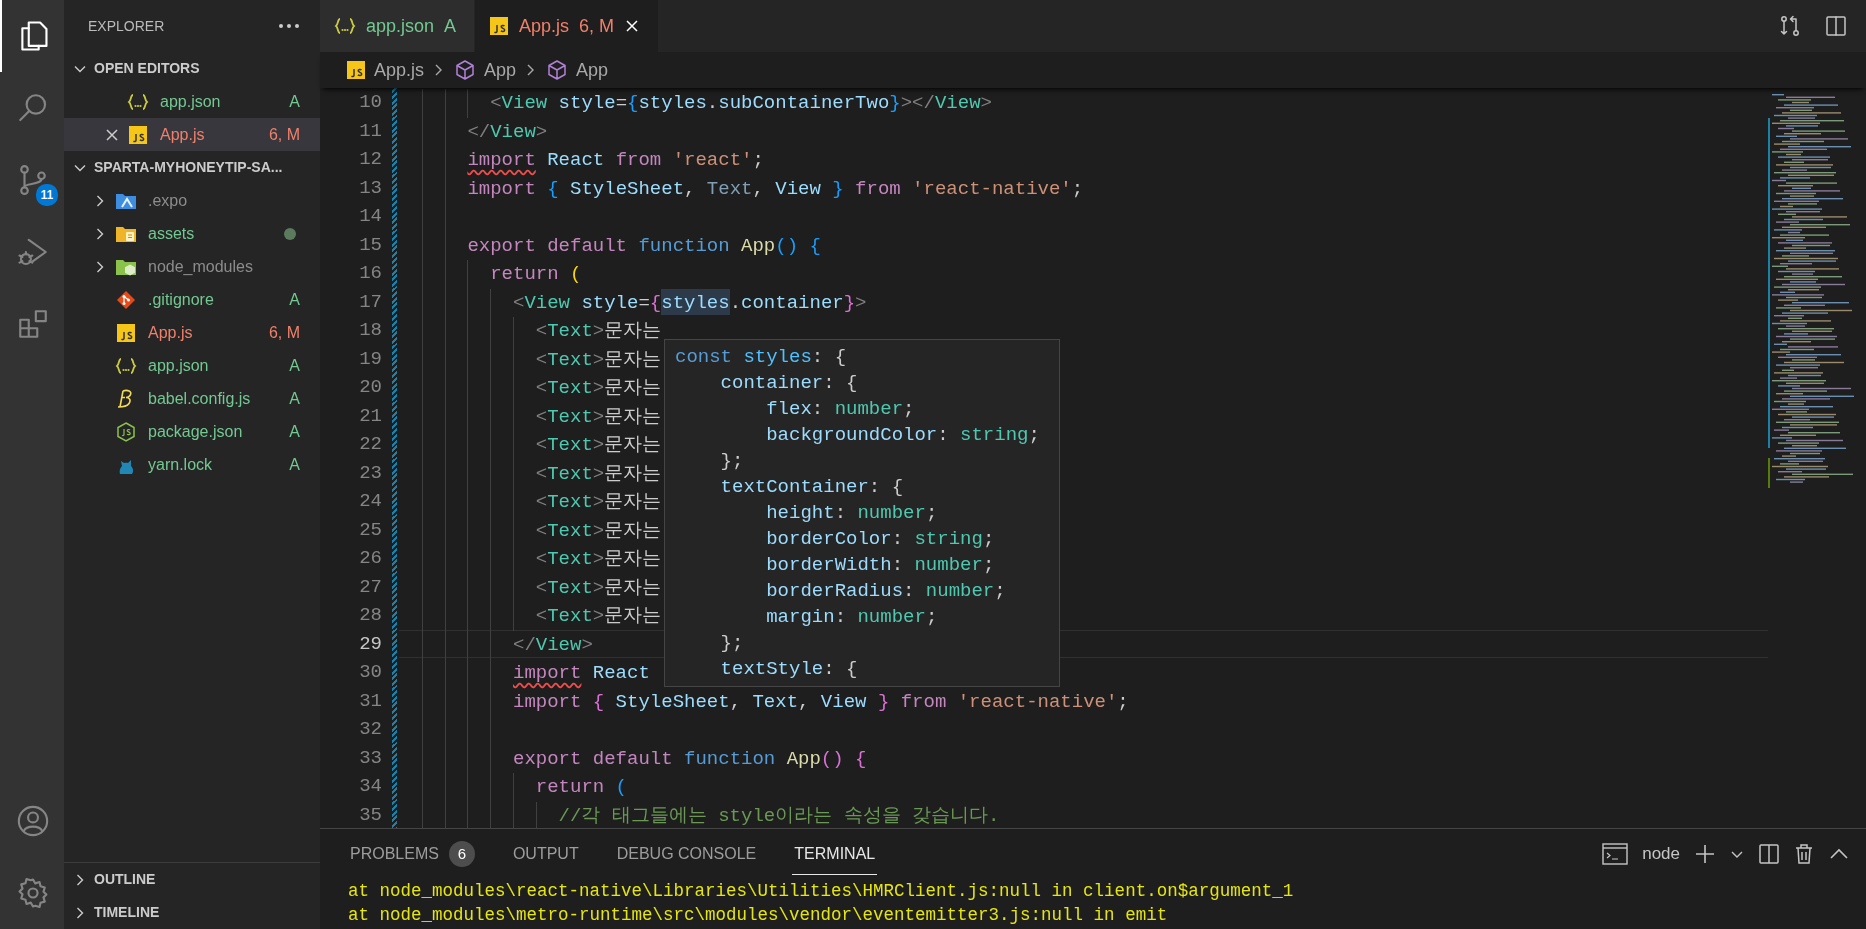  Describe the element at coordinates (1037, 701) in the screenshot. I see `code-token: 'react-native'` at that location.